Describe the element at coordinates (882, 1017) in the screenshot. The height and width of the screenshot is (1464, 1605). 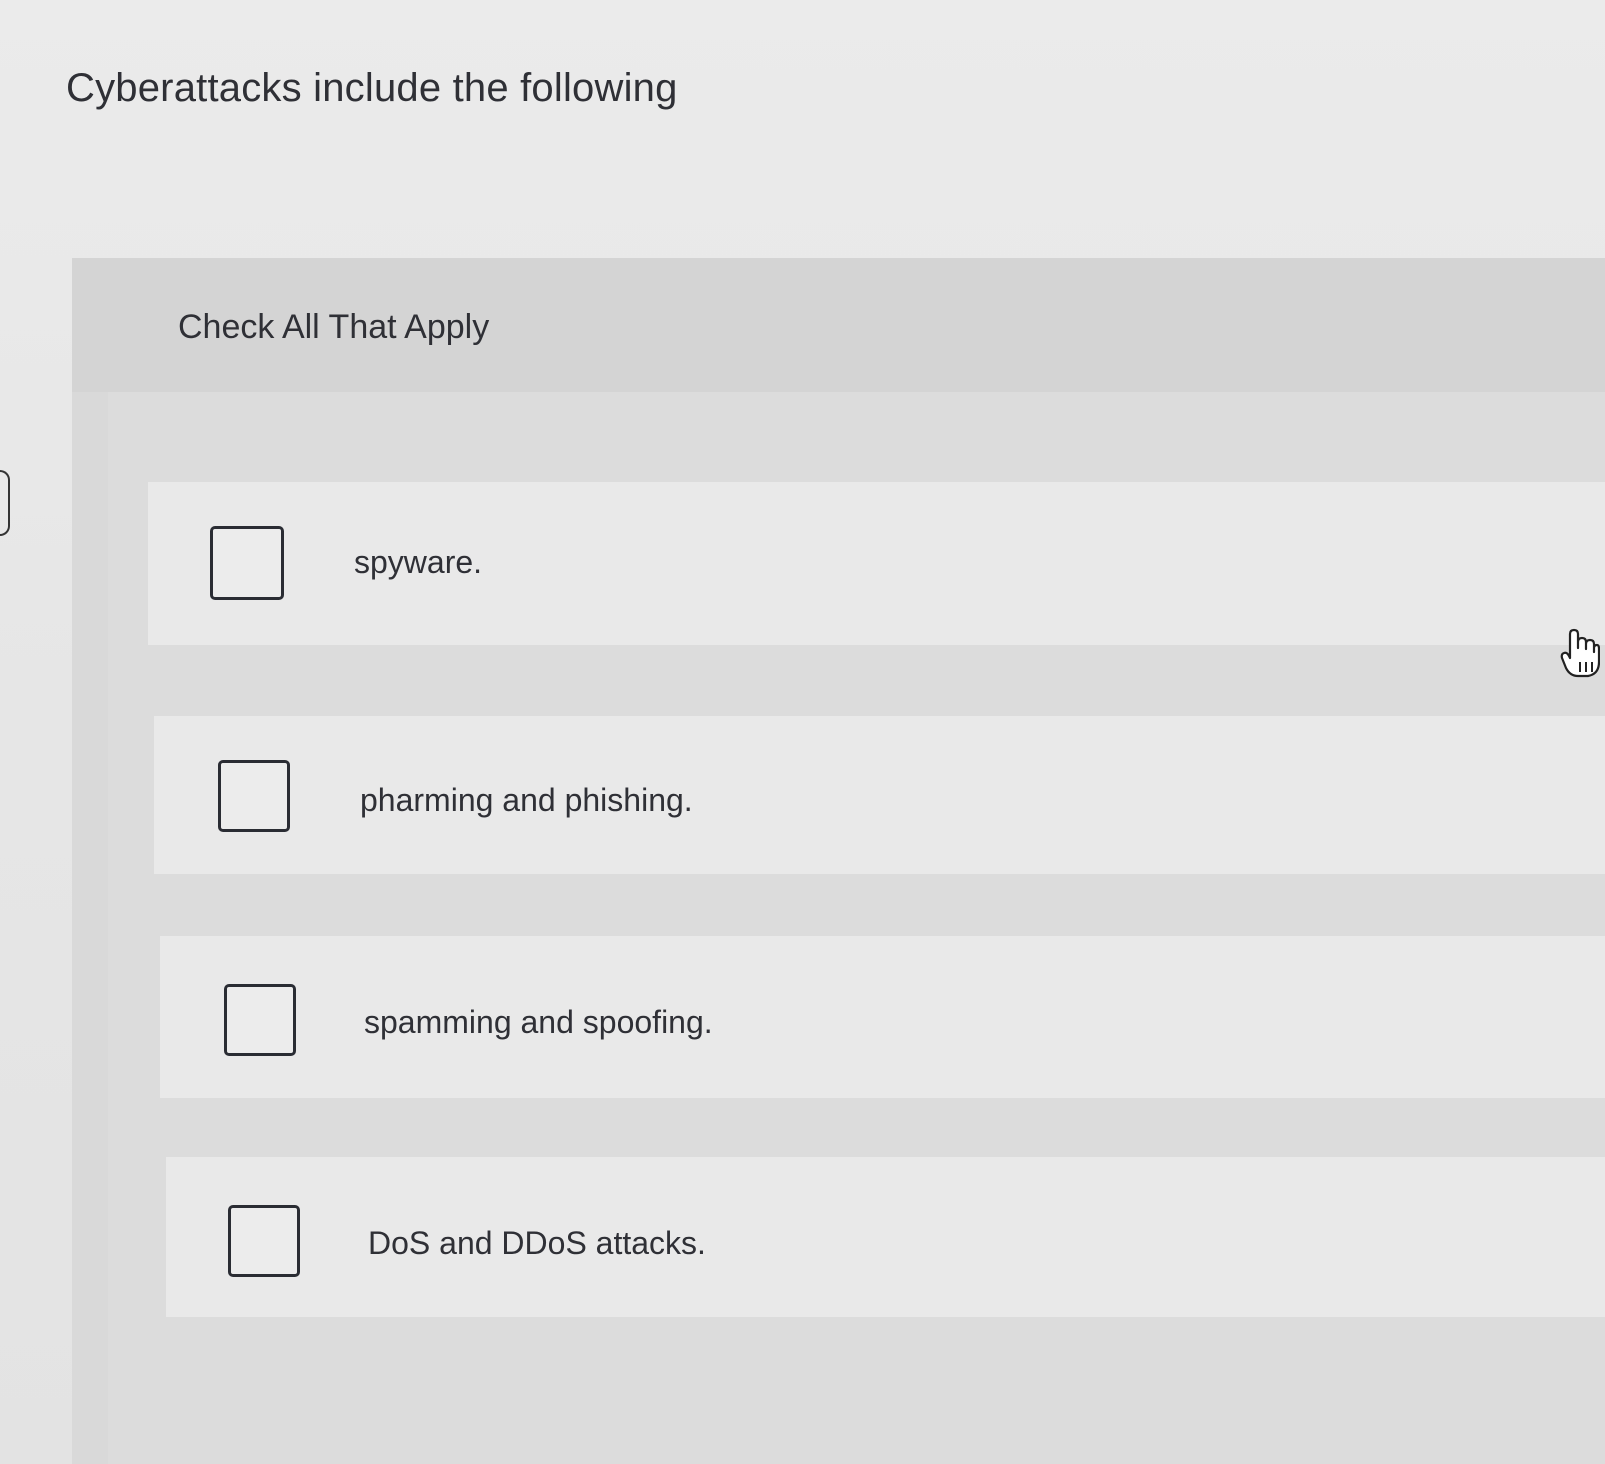
I see `option-spamming-spoofing: spamming and spoofing.` at that location.